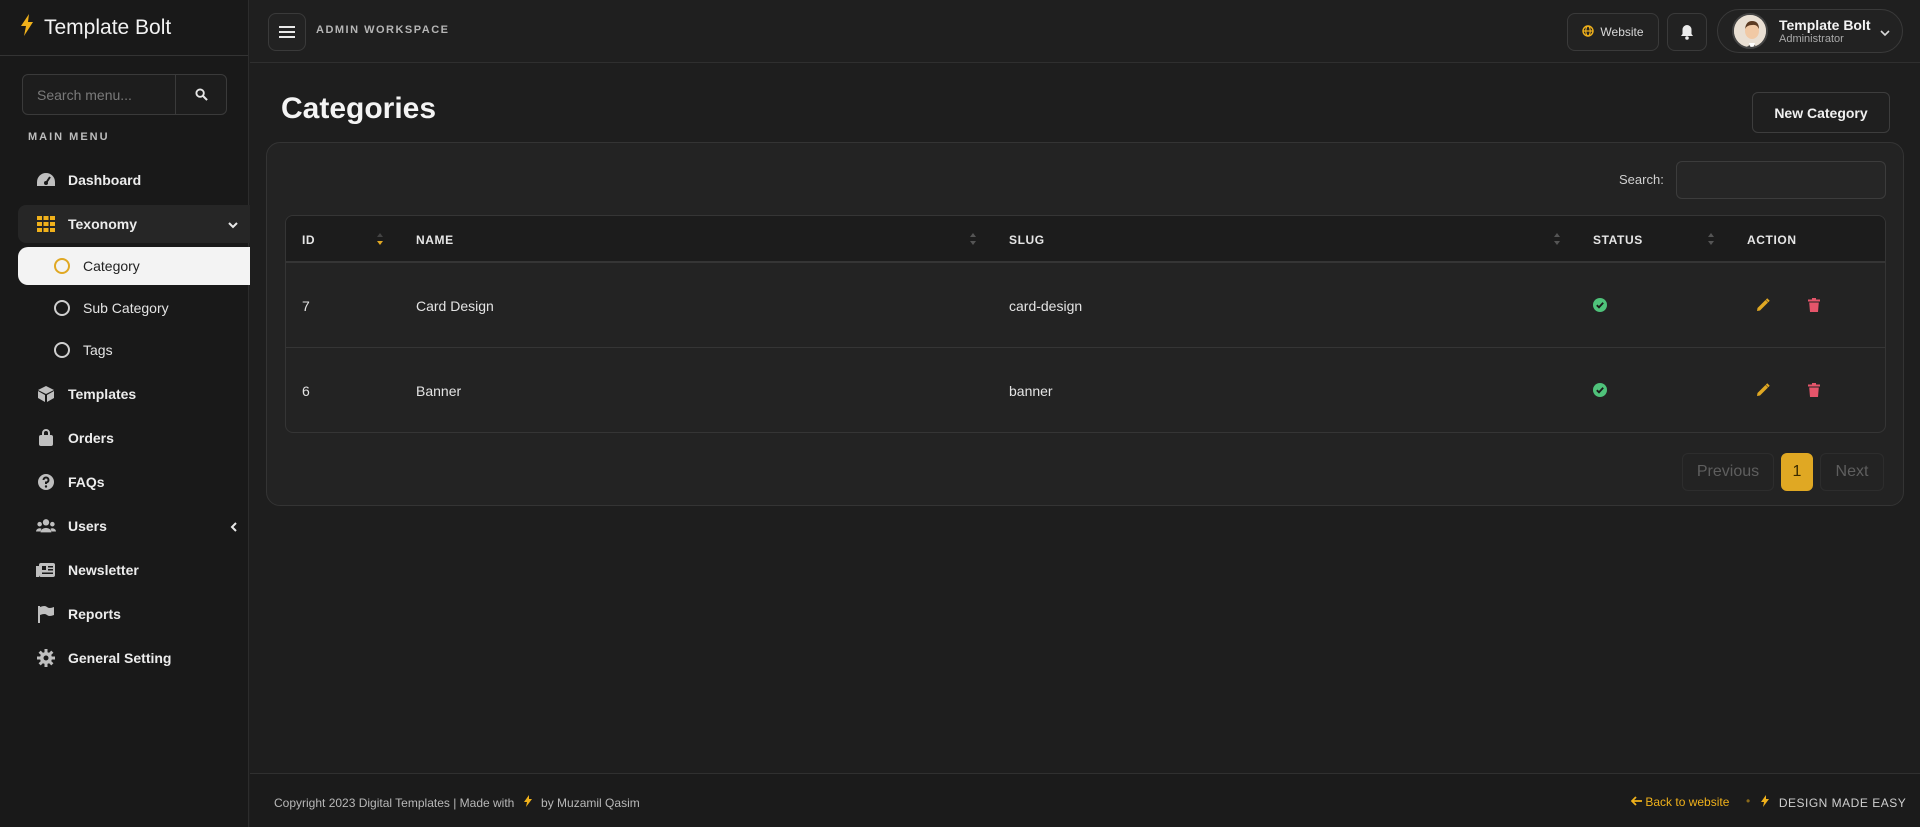 This screenshot has height=827, width=1920. I want to click on sidebar-item-faqs: FAQs, so click(134, 482).